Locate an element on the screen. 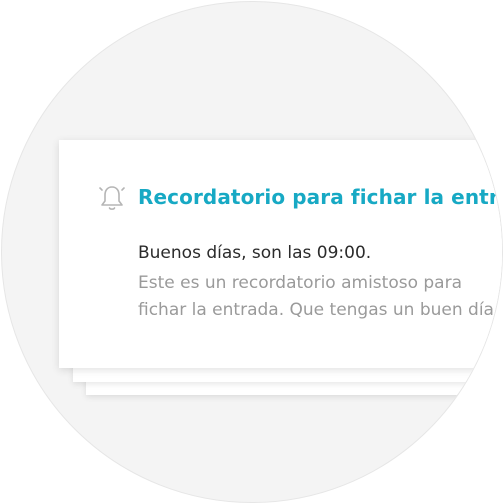  notification-body-line-1: Este es un recordatorio amistoso para is located at coordinates (300, 283).